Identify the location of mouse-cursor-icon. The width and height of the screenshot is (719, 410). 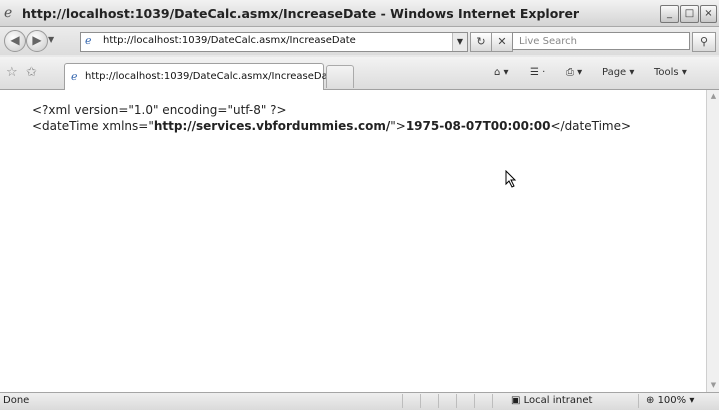
(511, 179).